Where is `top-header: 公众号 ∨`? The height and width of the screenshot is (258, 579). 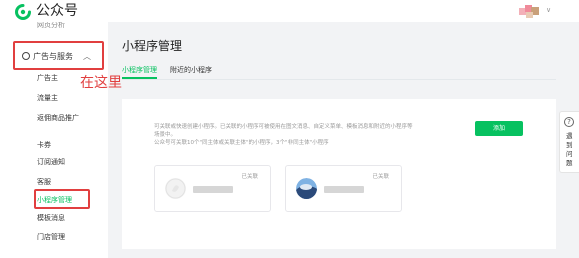 top-header: 公众号 ∨ is located at coordinates (289, 11).